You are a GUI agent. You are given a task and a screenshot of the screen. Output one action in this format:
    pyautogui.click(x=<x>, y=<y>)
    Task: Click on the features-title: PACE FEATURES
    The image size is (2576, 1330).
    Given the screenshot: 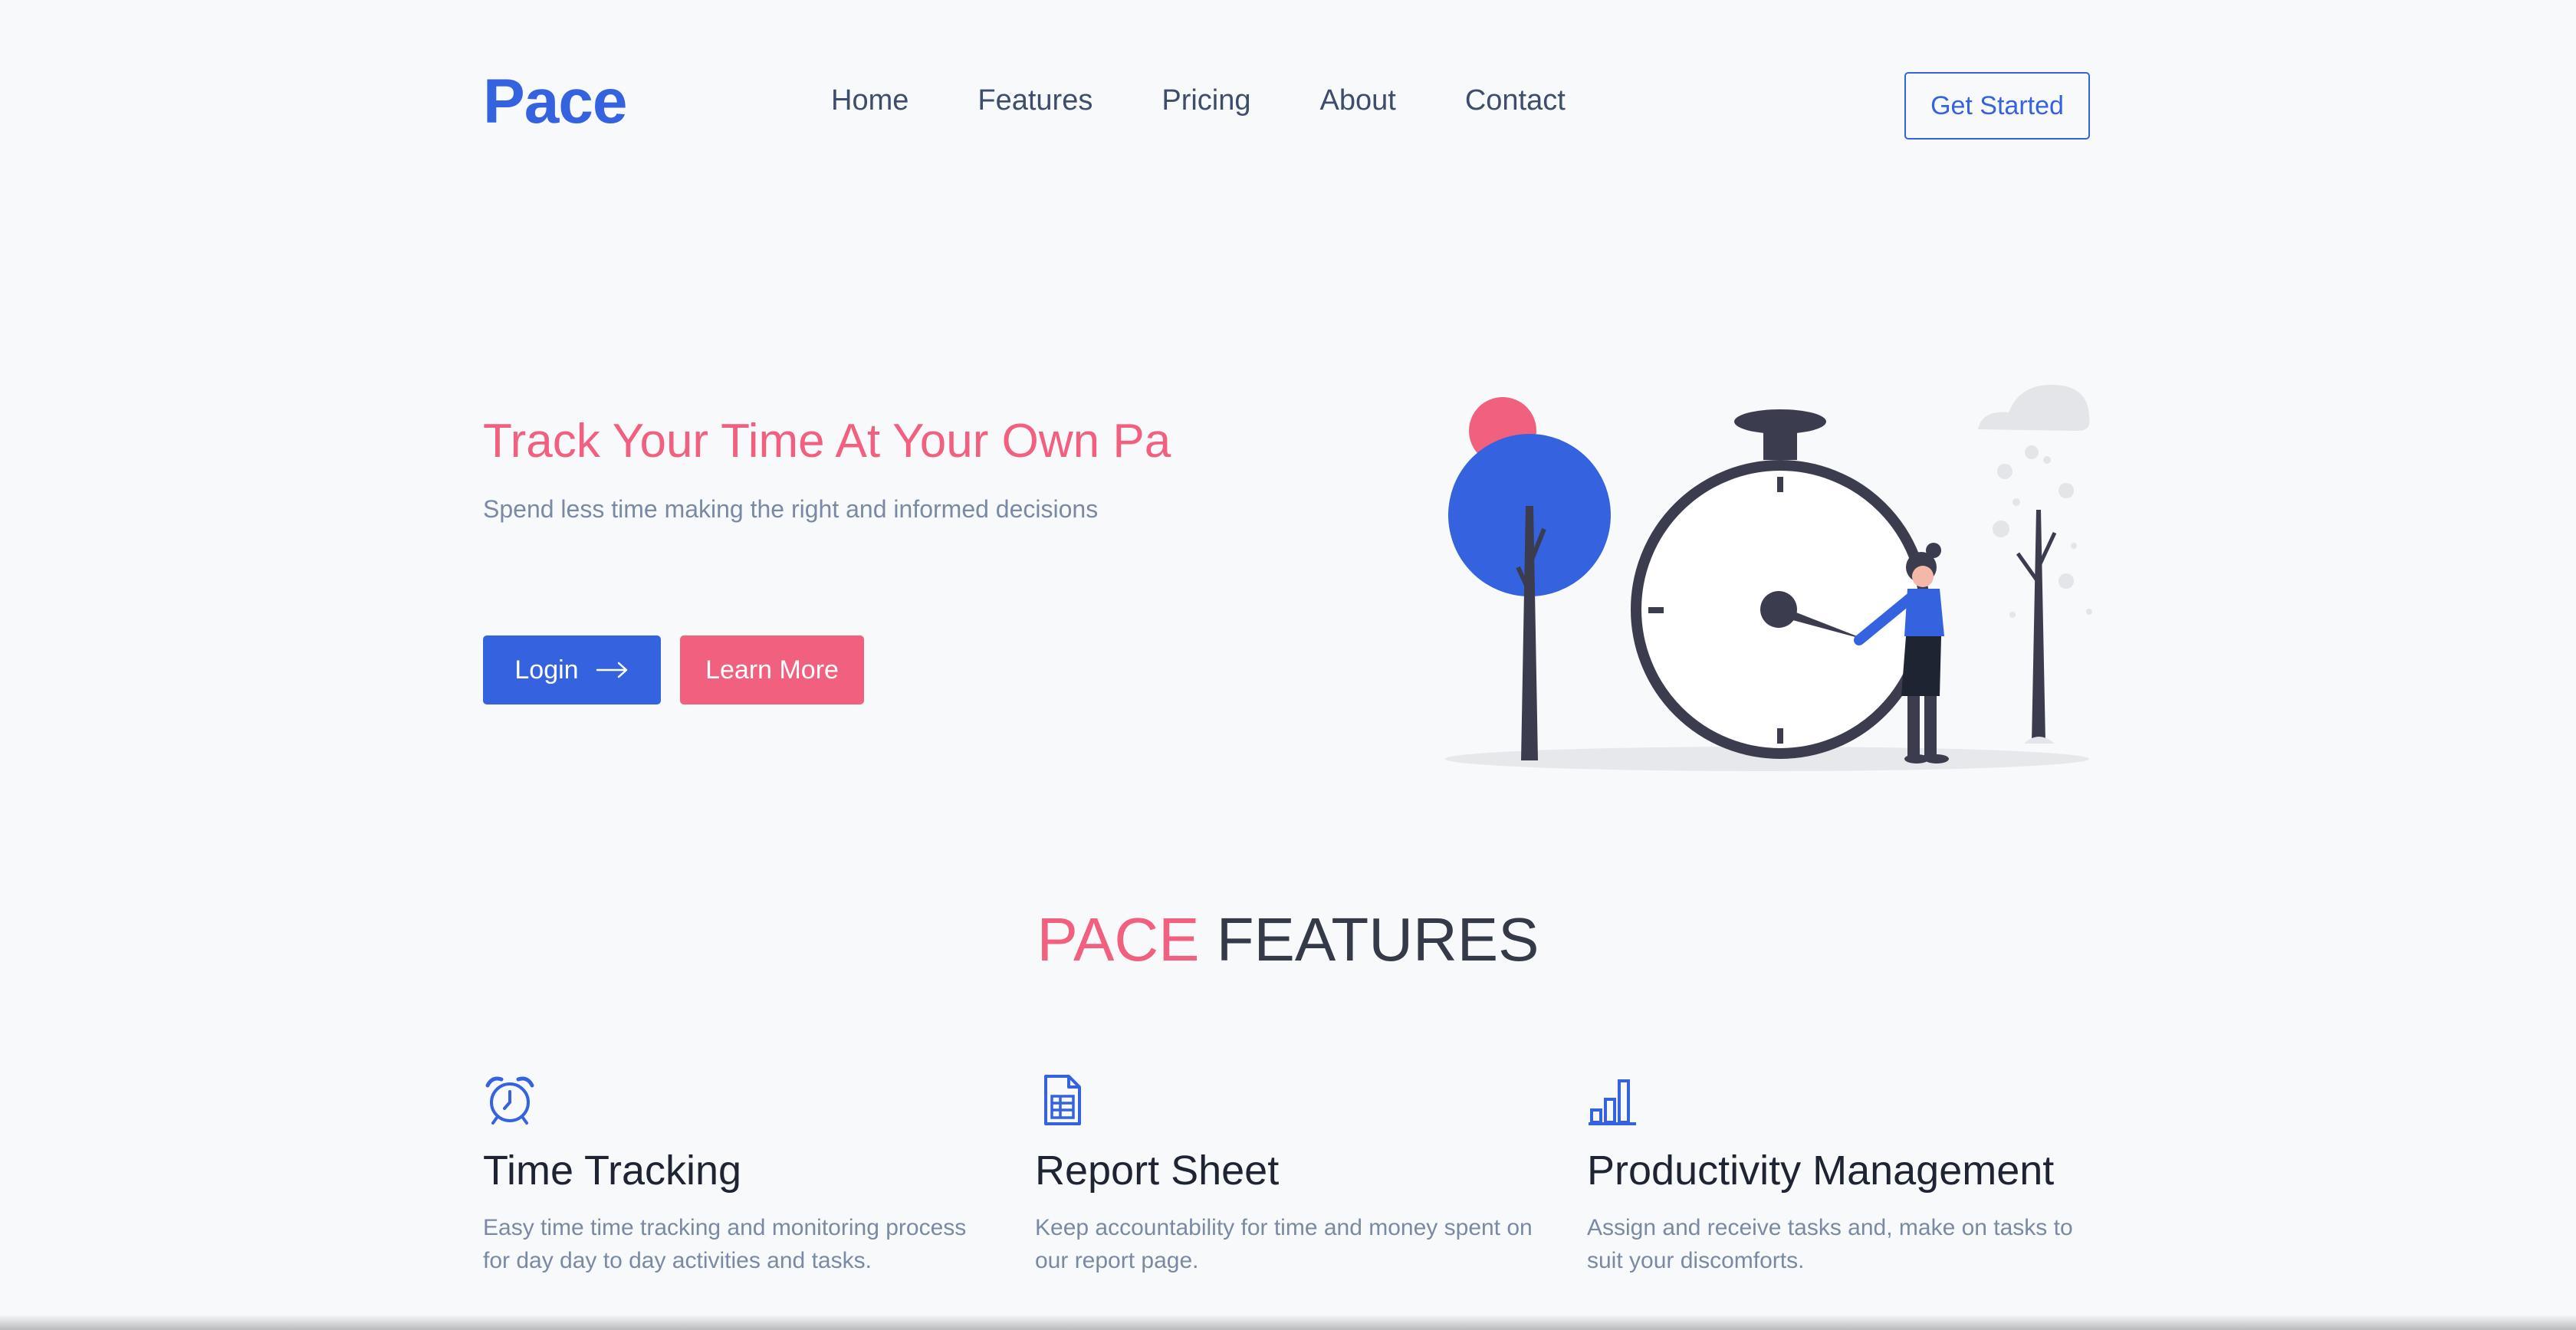 What is the action you would take?
    pyautogui.click(x=1288, y=939)
    